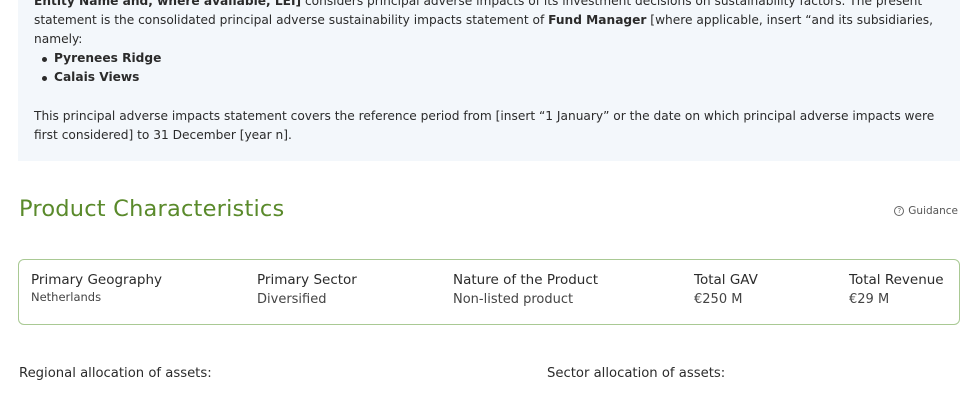  Describe the element at coordinates (636, 373) in the screenshot. I see `sector-allocation-heading: Sector allocation of assets:` at that location.